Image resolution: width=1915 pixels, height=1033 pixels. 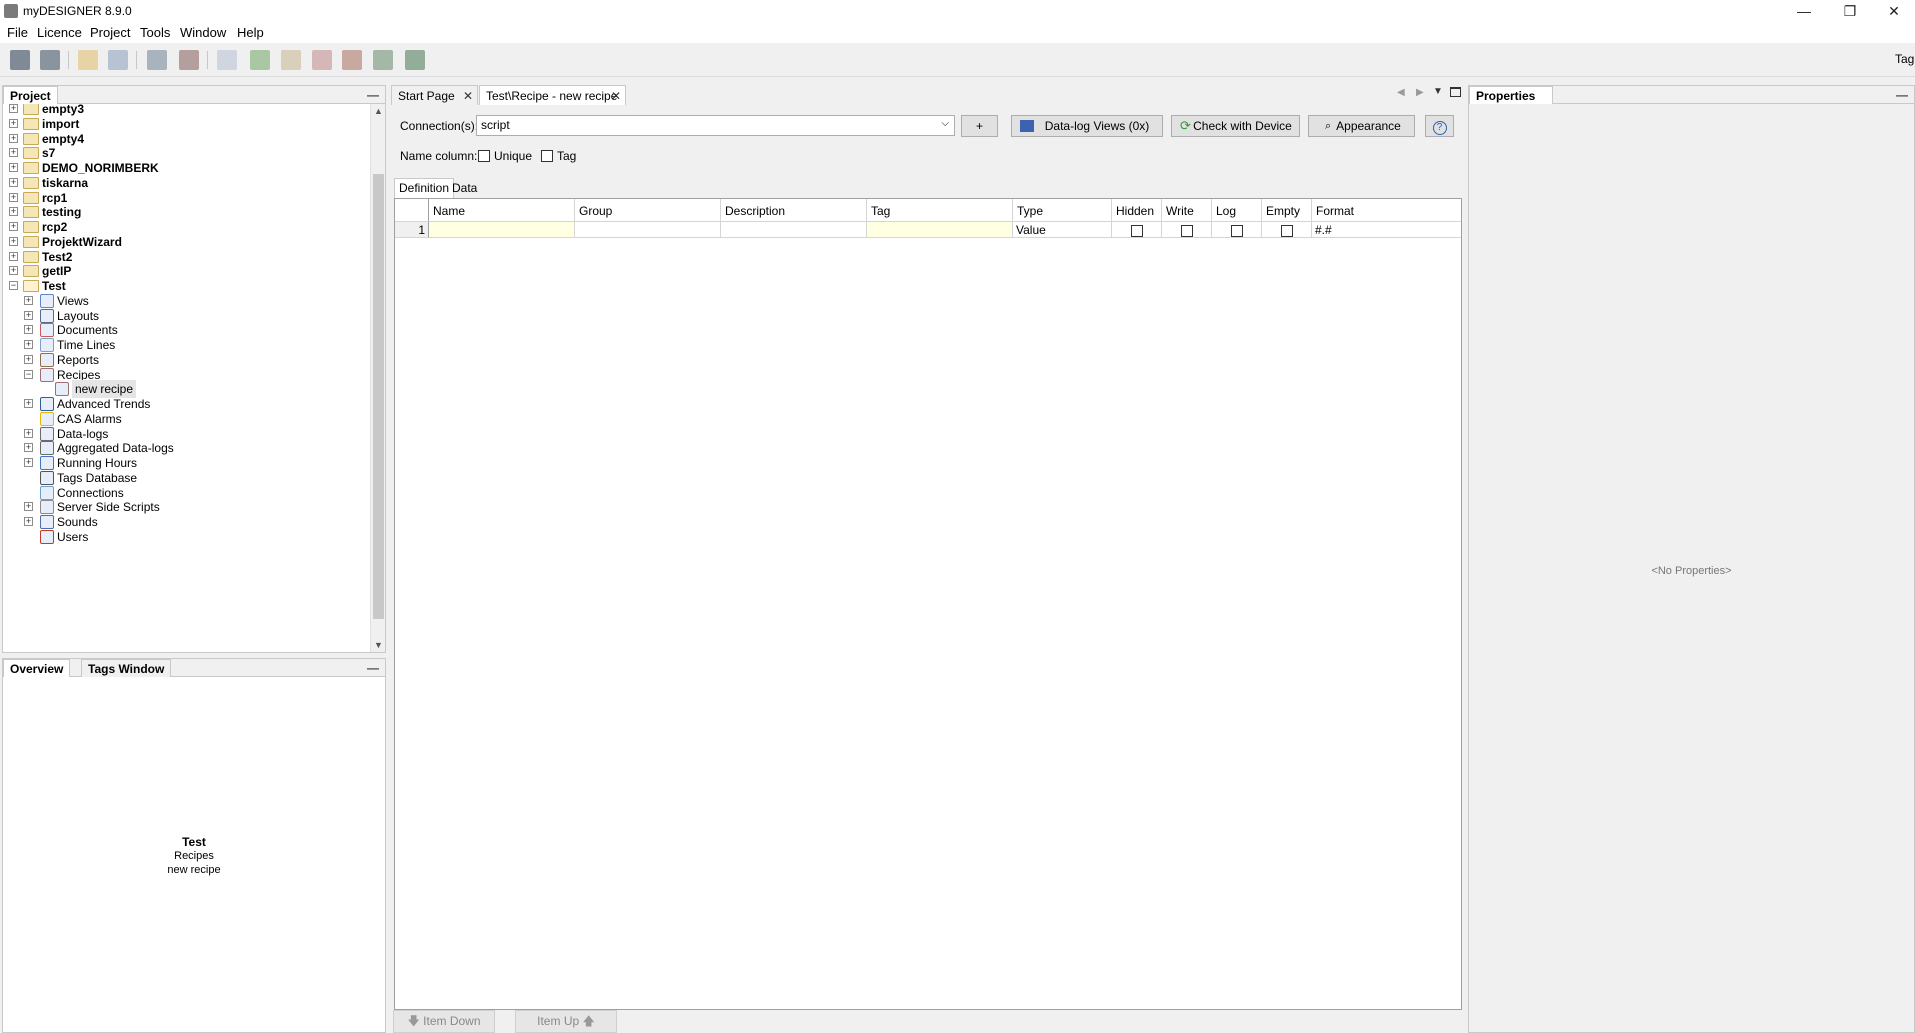 What do you see at coordinates (1386, 210) in the screenshot?
I see `column-header-format: Format` at bounding box center [1386, 210].